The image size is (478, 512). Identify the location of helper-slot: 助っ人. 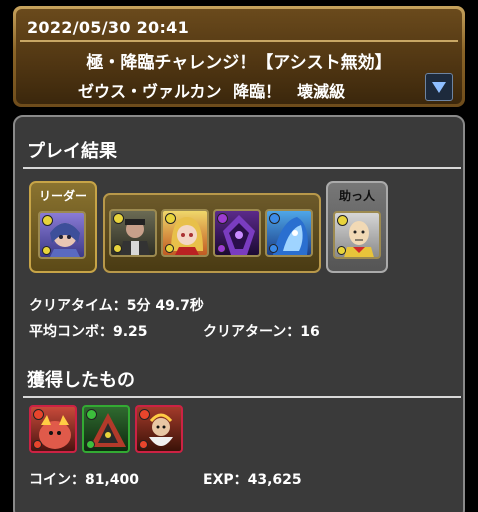
(357, 227).